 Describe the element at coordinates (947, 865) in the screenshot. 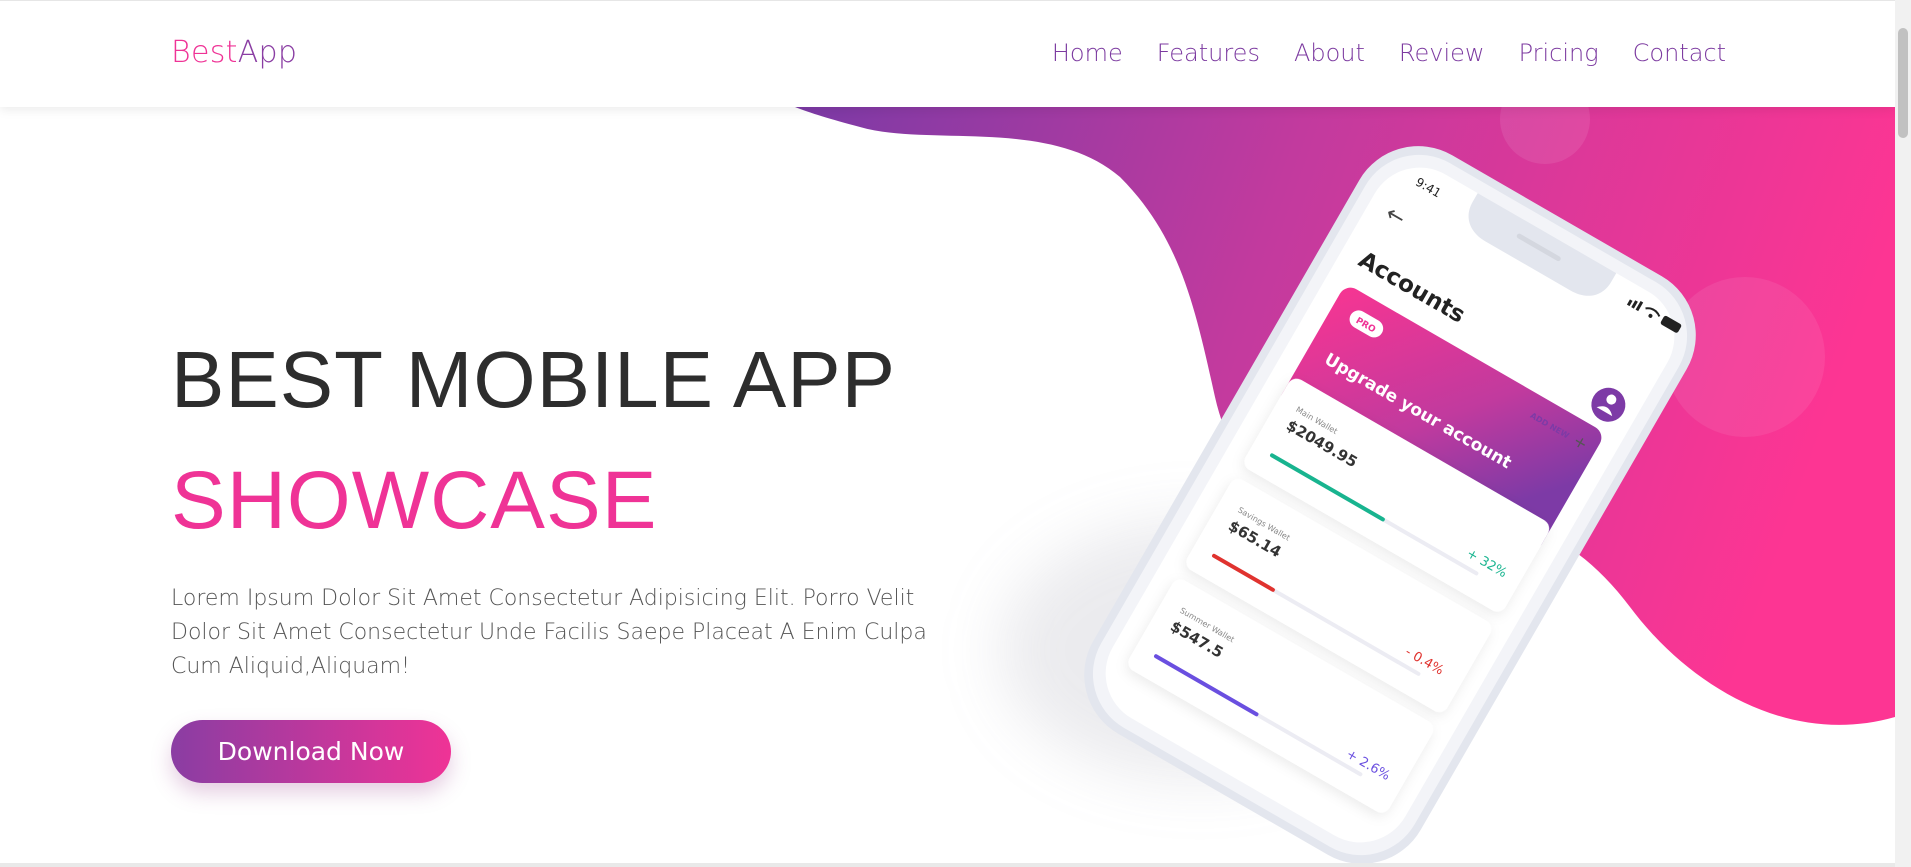

I see `page-bottom-edge` at that location.